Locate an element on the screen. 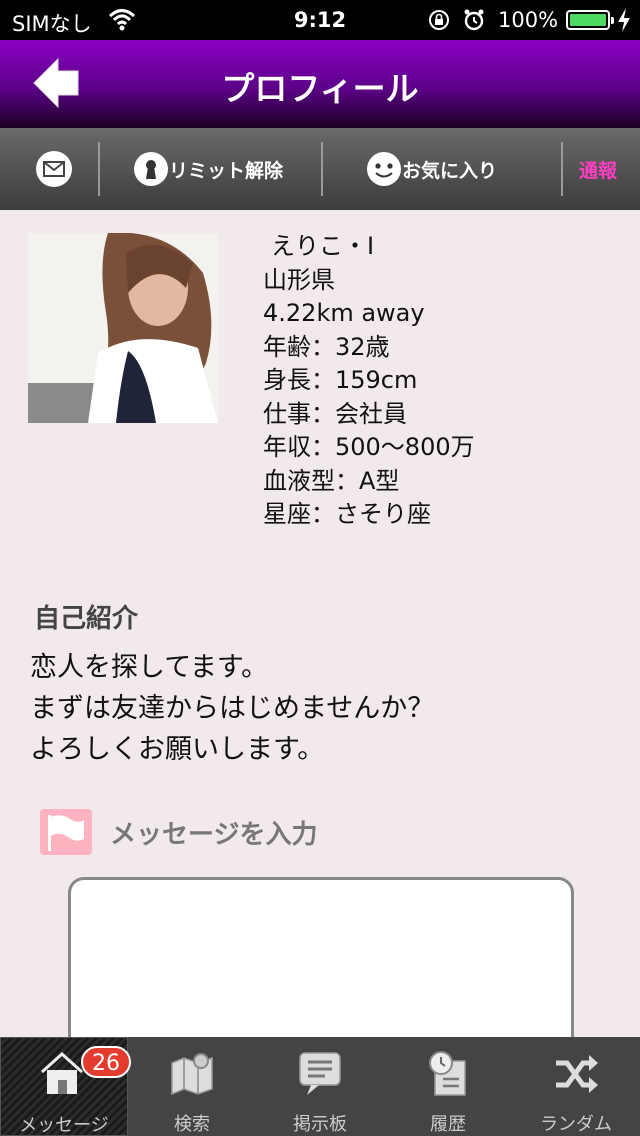  intro-title: 自己紹介 is located at coordinates (86, 619).